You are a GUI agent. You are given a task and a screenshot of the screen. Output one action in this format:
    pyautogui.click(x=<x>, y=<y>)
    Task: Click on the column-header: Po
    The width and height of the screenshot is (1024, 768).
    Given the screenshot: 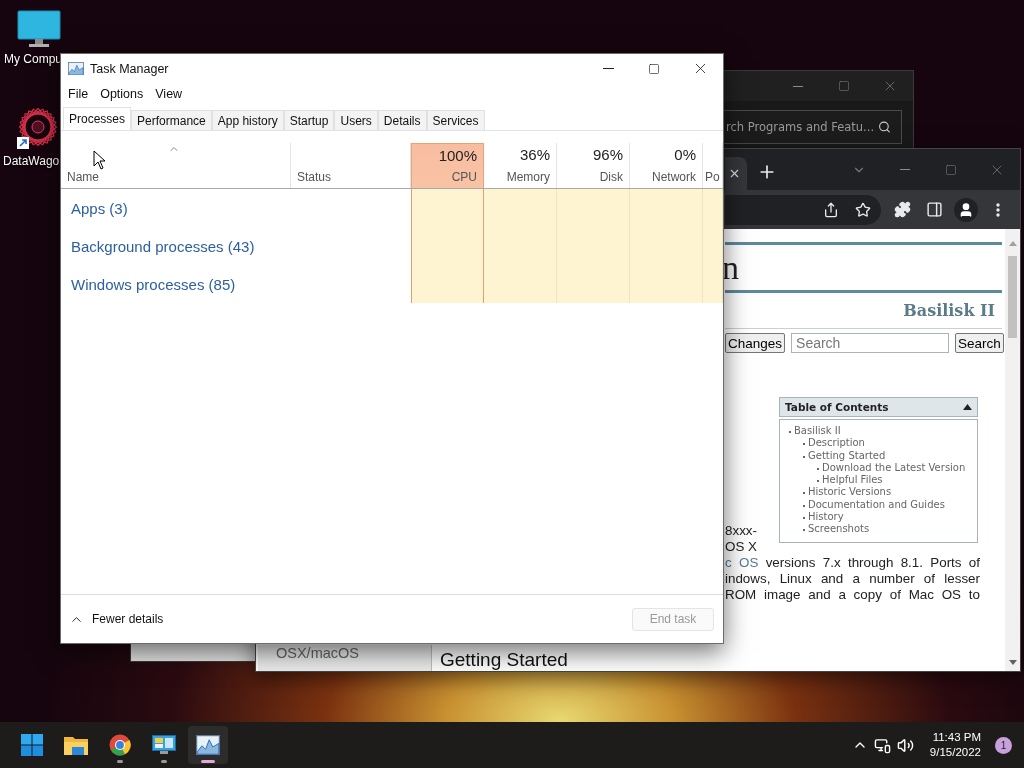 What is the action you would take?
    pyautogui.click(x=713, y=165)
    